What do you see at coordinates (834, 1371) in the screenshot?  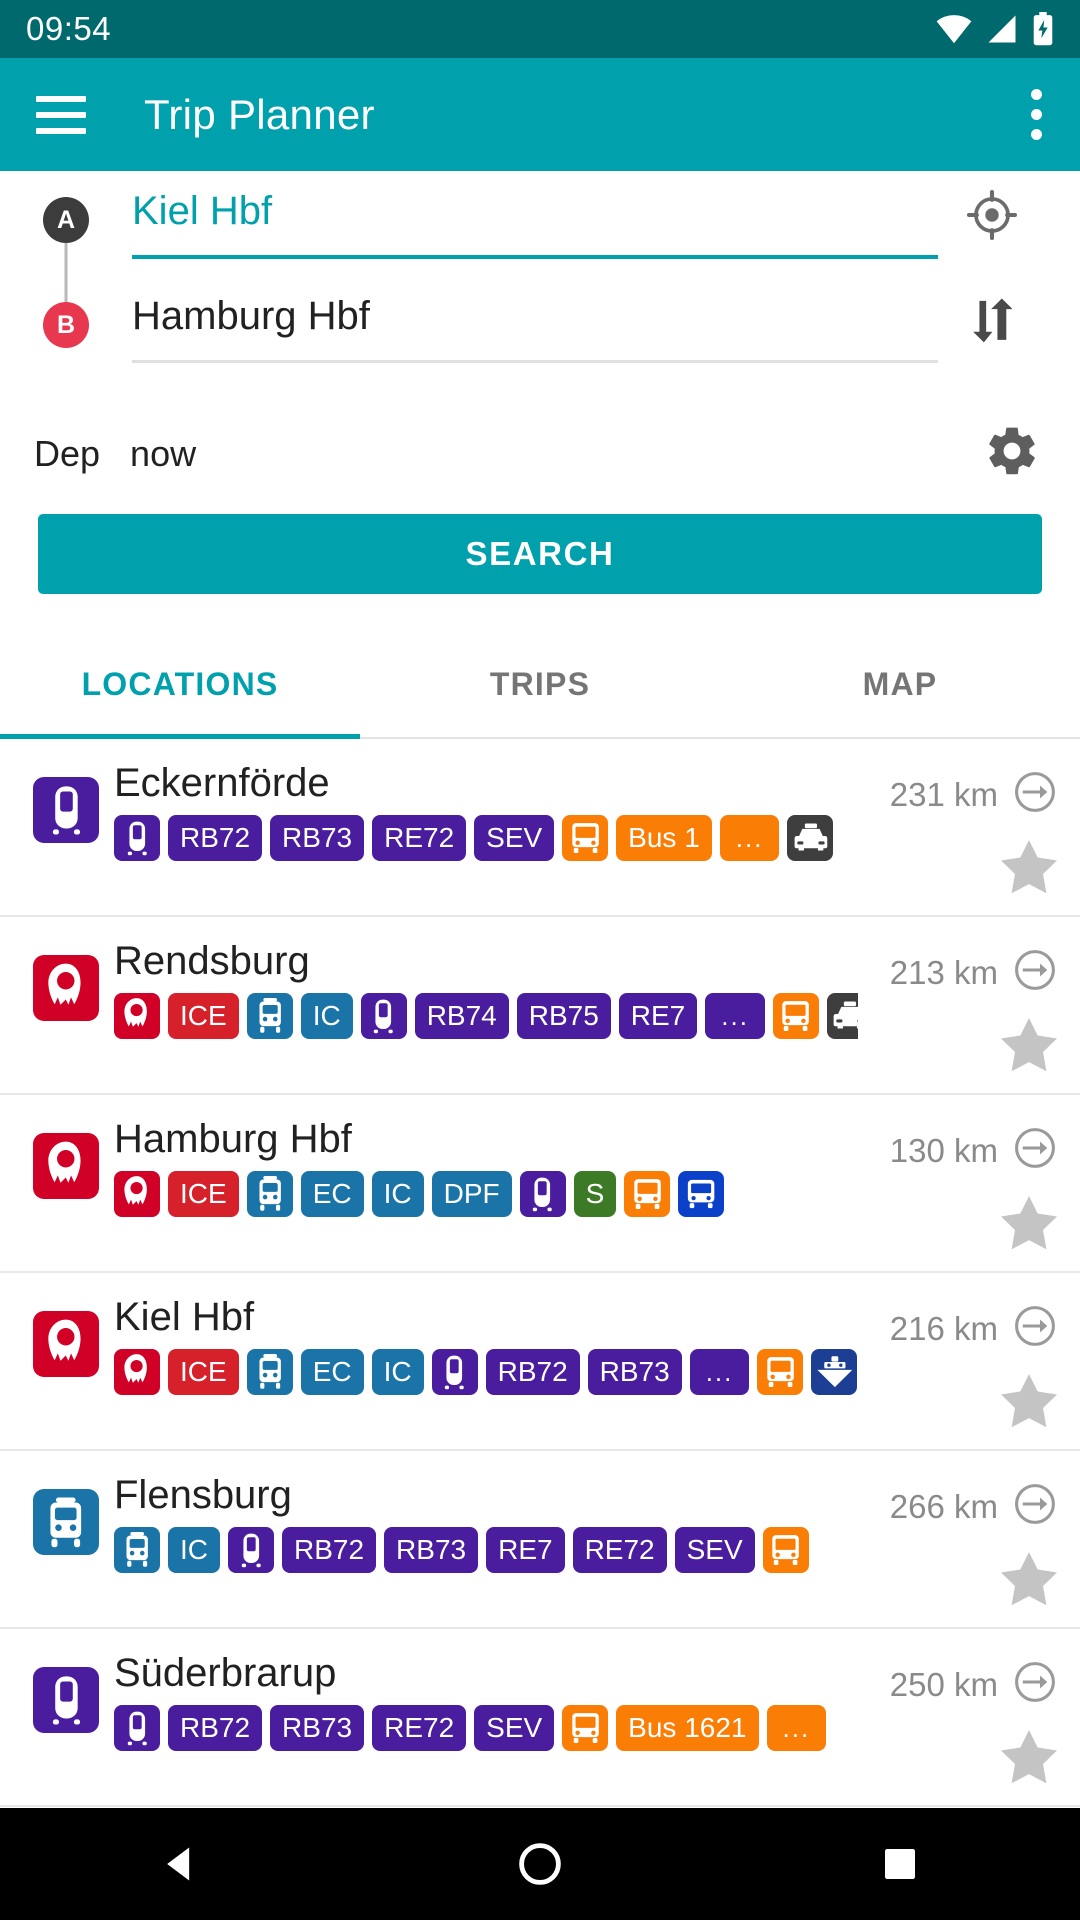 I see `badge-ferry-icon` at bounding box center [834, 1371].